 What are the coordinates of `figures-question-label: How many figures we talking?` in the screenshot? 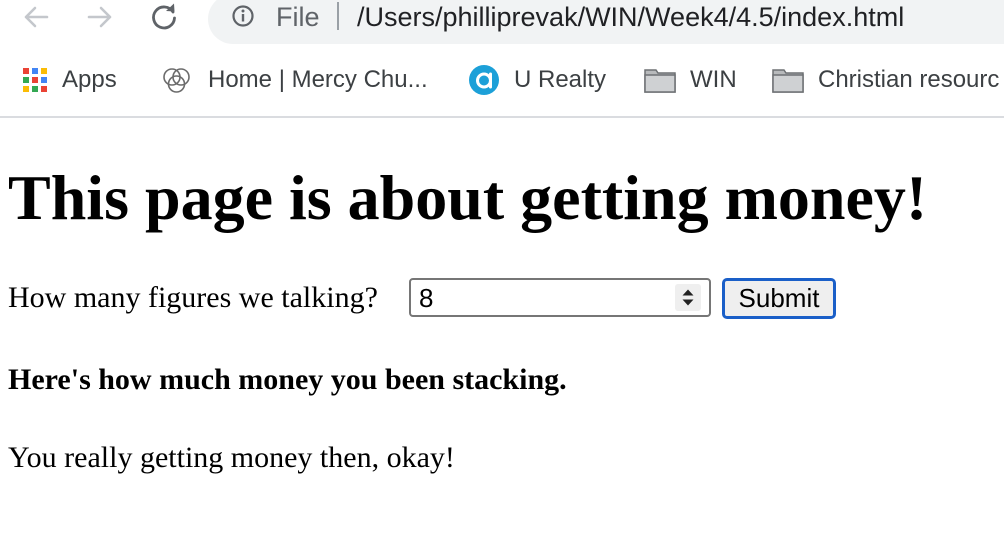 It's located at (193, 297).